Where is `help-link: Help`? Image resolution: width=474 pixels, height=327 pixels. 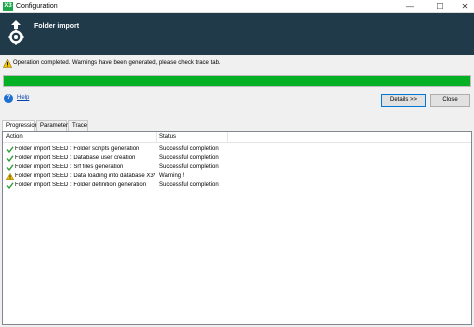
help-link: Help is located at coordinates (23, 98).